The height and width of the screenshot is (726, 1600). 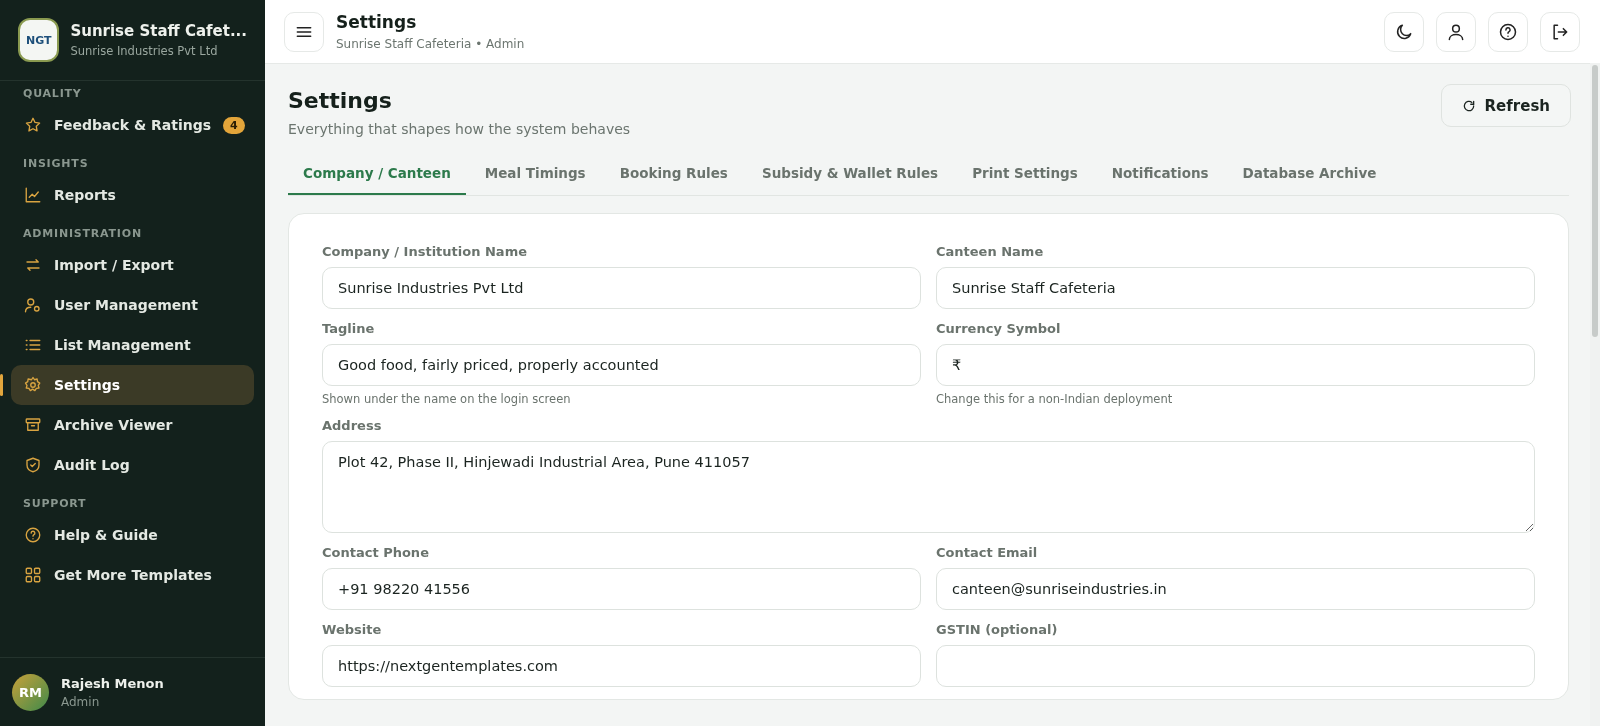 I want to click on sidebar-item: Import / Export, so click(x=132, y=265).